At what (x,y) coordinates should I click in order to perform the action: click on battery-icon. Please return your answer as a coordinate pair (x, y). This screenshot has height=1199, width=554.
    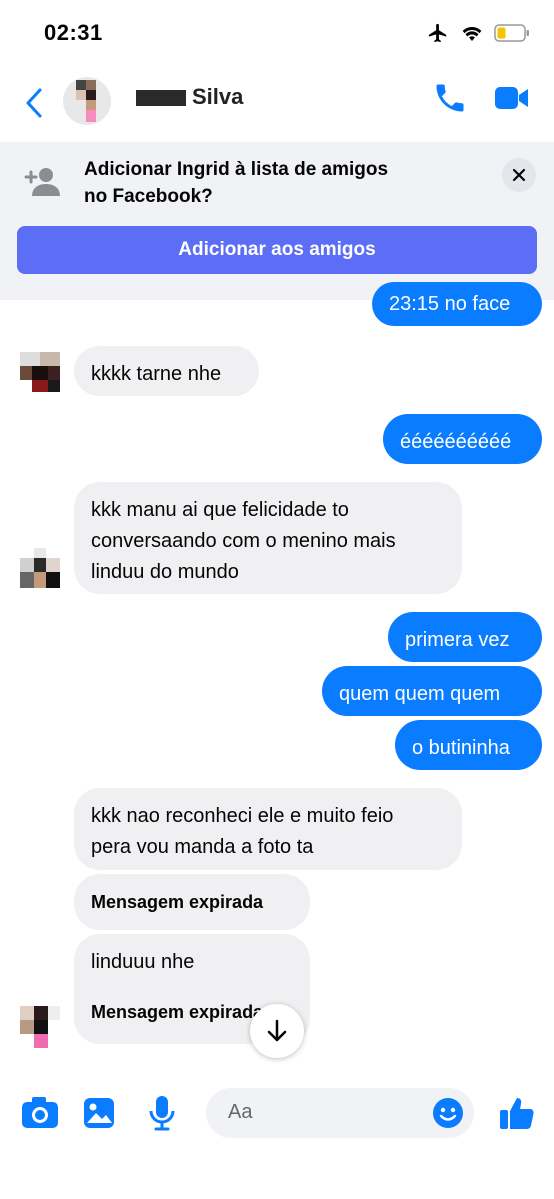
    Looking at the image, I should click on (511, 33).